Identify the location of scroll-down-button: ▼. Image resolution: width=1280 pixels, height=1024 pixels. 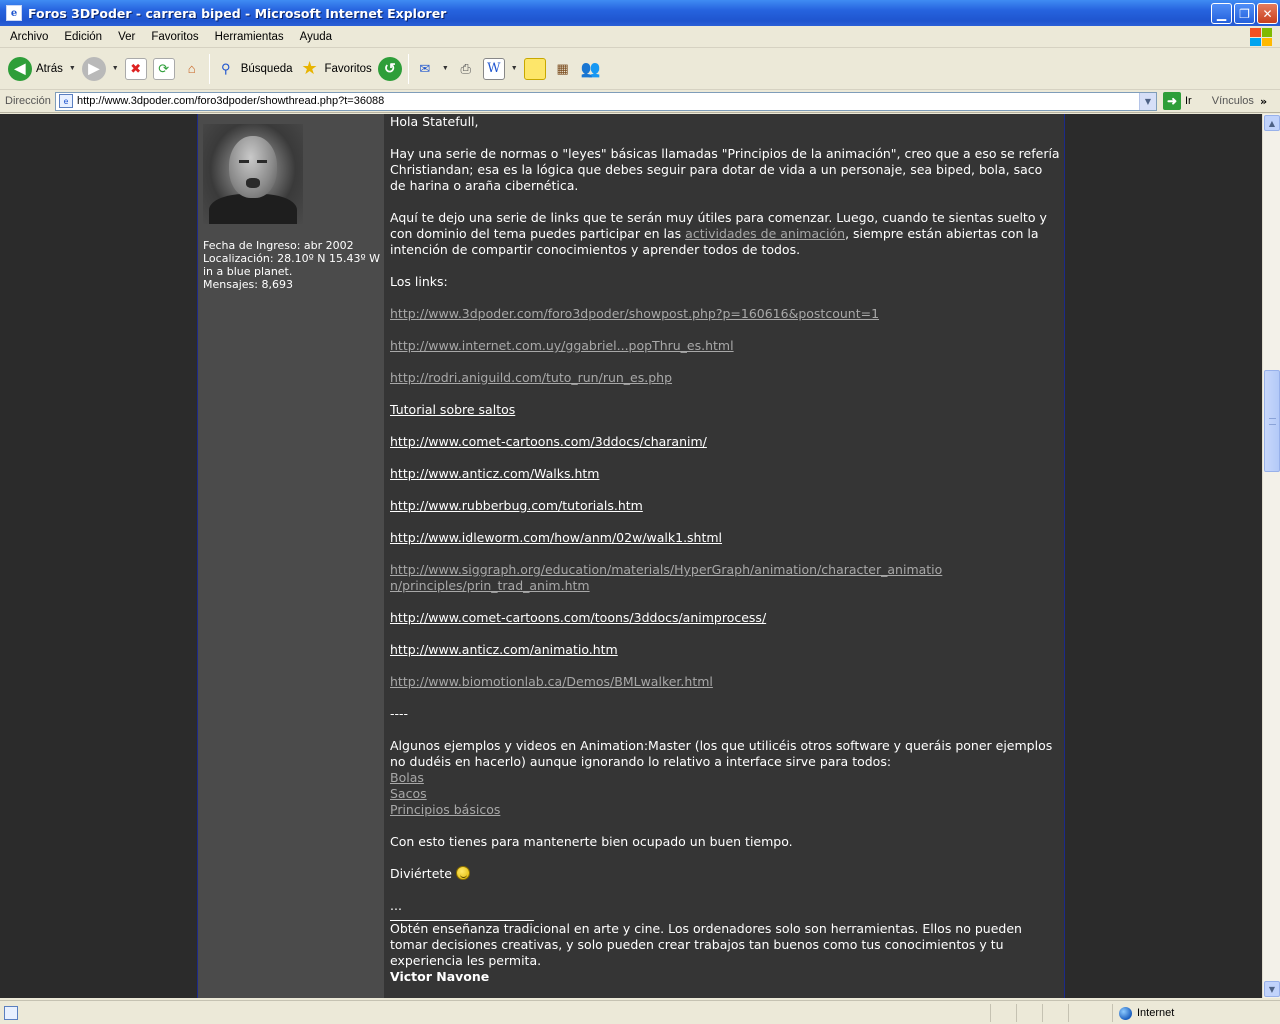
(1272, 989).